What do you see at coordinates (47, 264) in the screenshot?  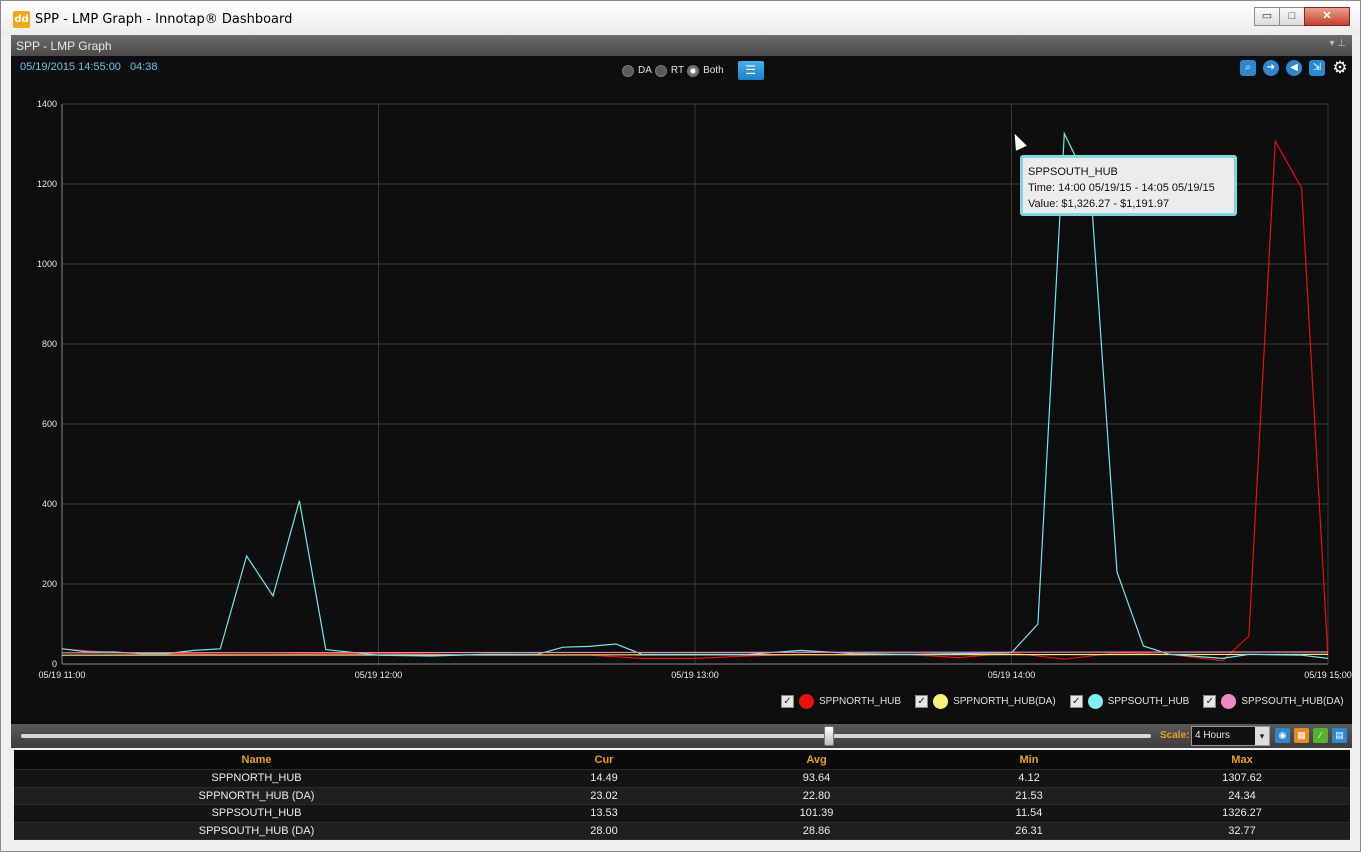 I see `y-tick-label: 1000` at bounding box center [47, 264].